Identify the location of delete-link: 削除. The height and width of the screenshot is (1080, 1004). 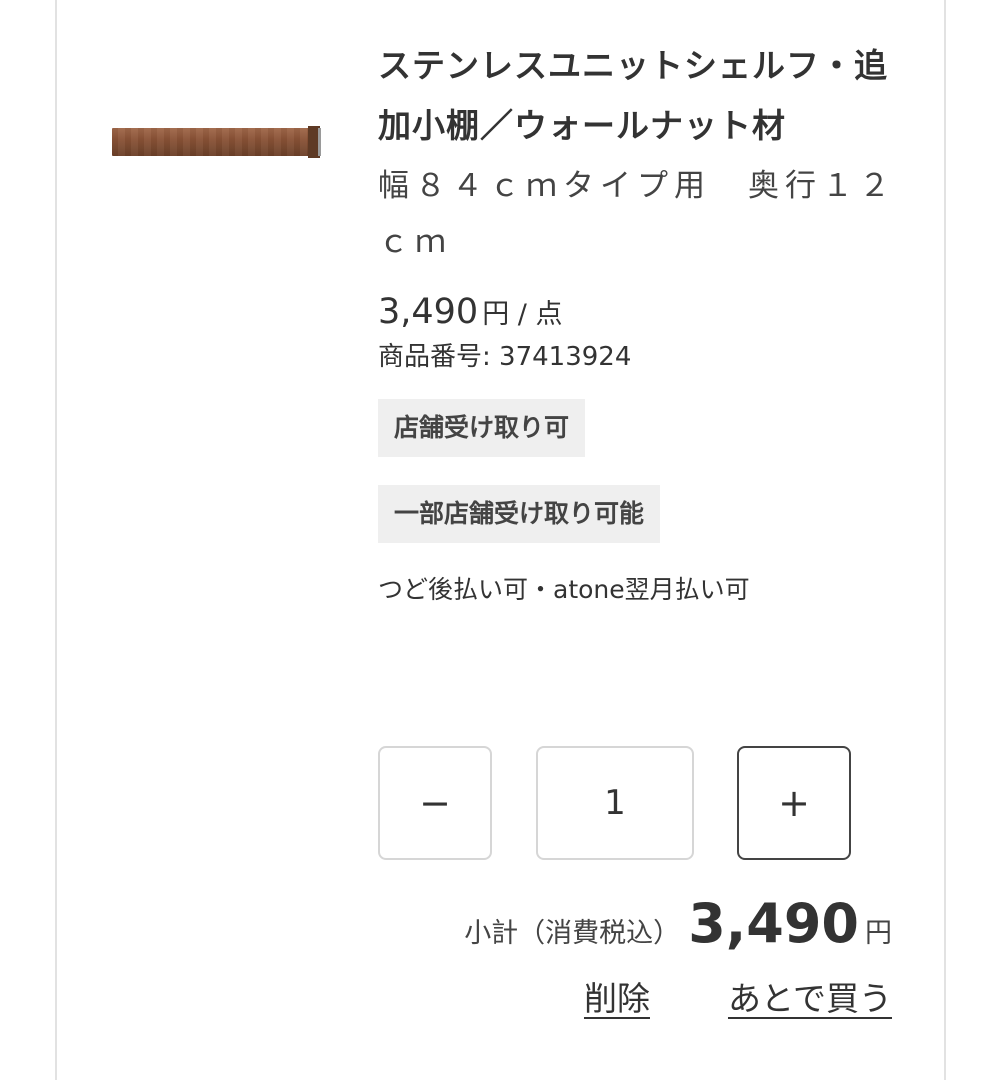
(617, 998).